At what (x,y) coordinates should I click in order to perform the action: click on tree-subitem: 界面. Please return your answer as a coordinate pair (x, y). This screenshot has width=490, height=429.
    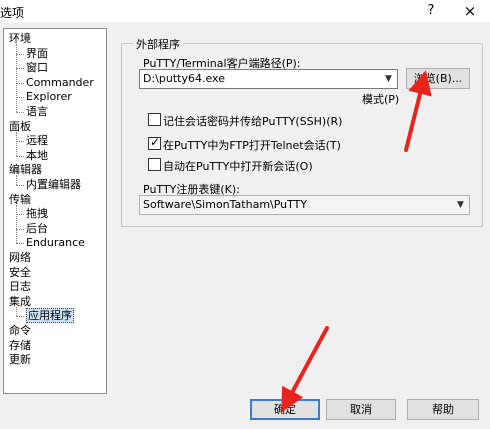
    Looking at the image, I should click on (37, 54).